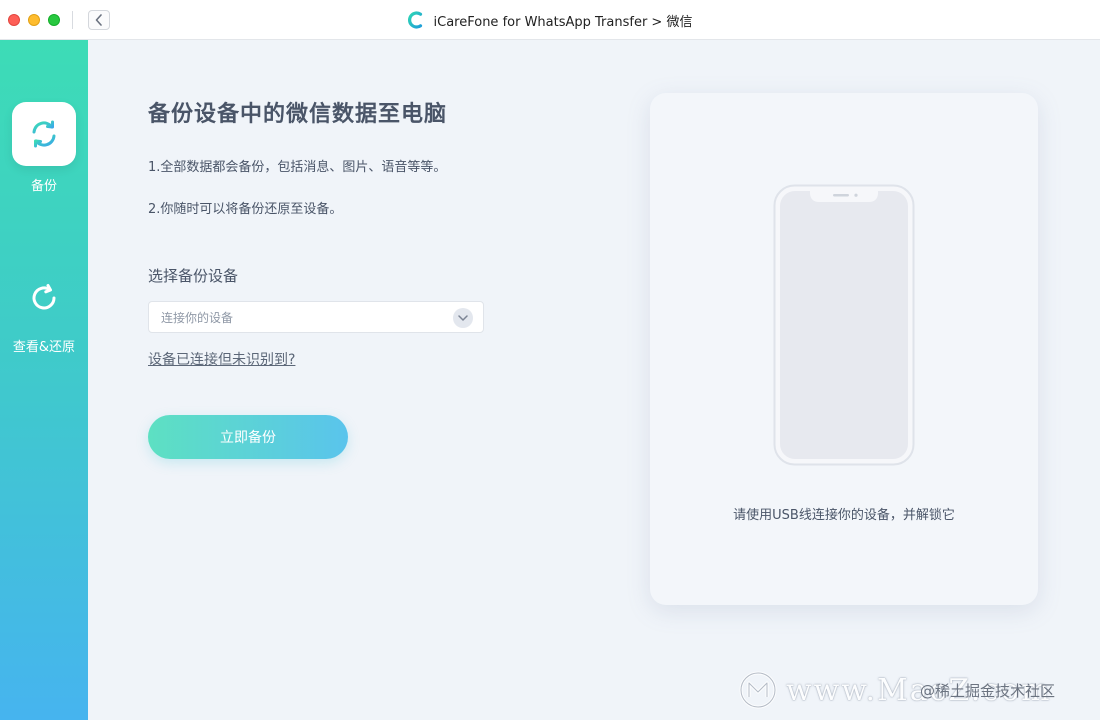  I want to click on watermark-cn-text: @稀土掘金技术社区, so click(988, 691).